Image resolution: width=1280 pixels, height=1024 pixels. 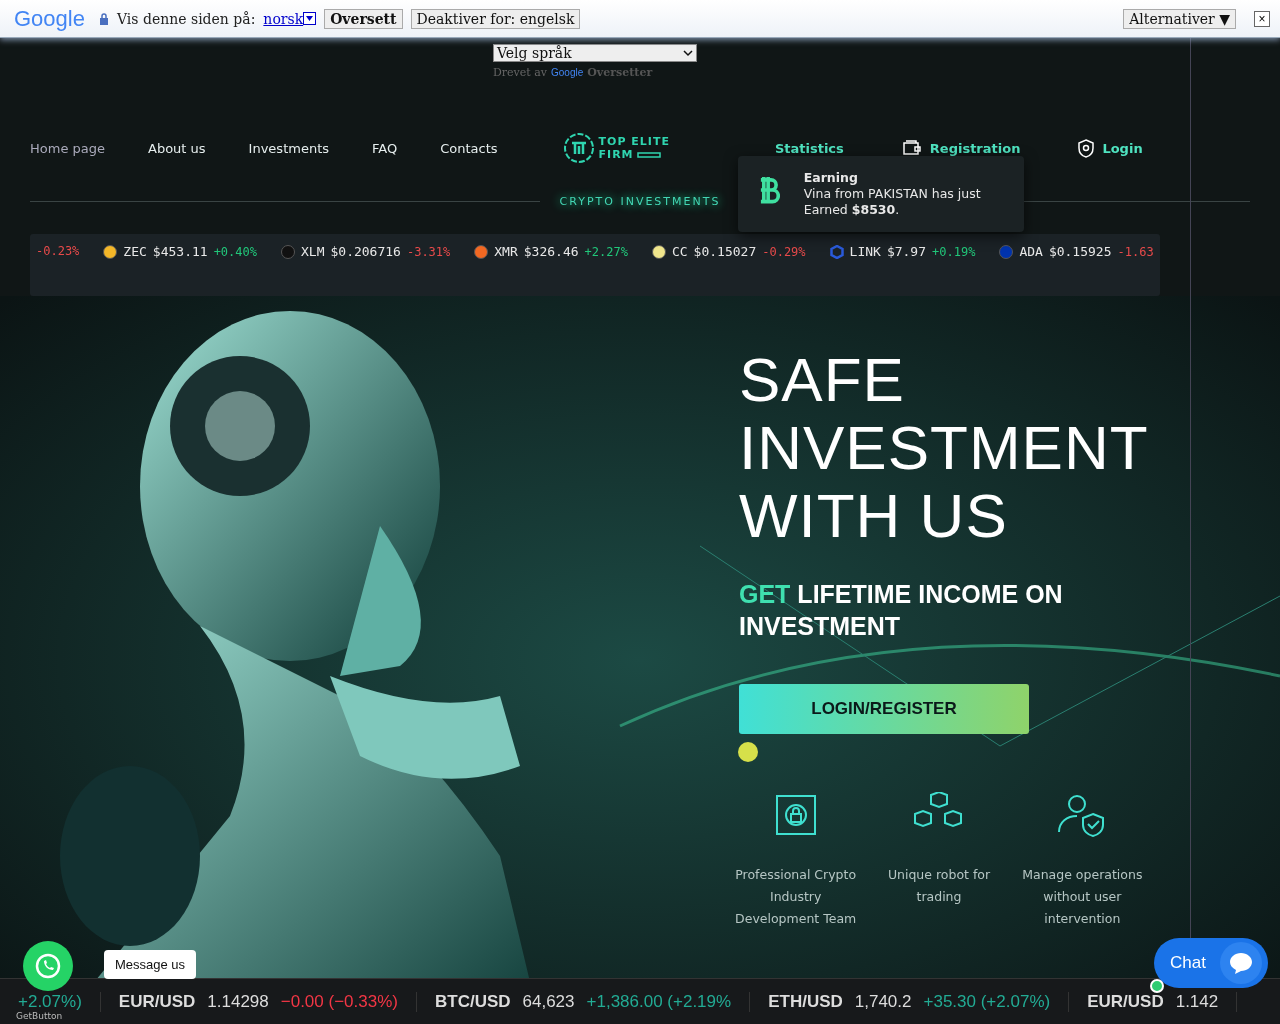 I want to click on powered-by-text: Drevet av, so click(x=520, y=72).